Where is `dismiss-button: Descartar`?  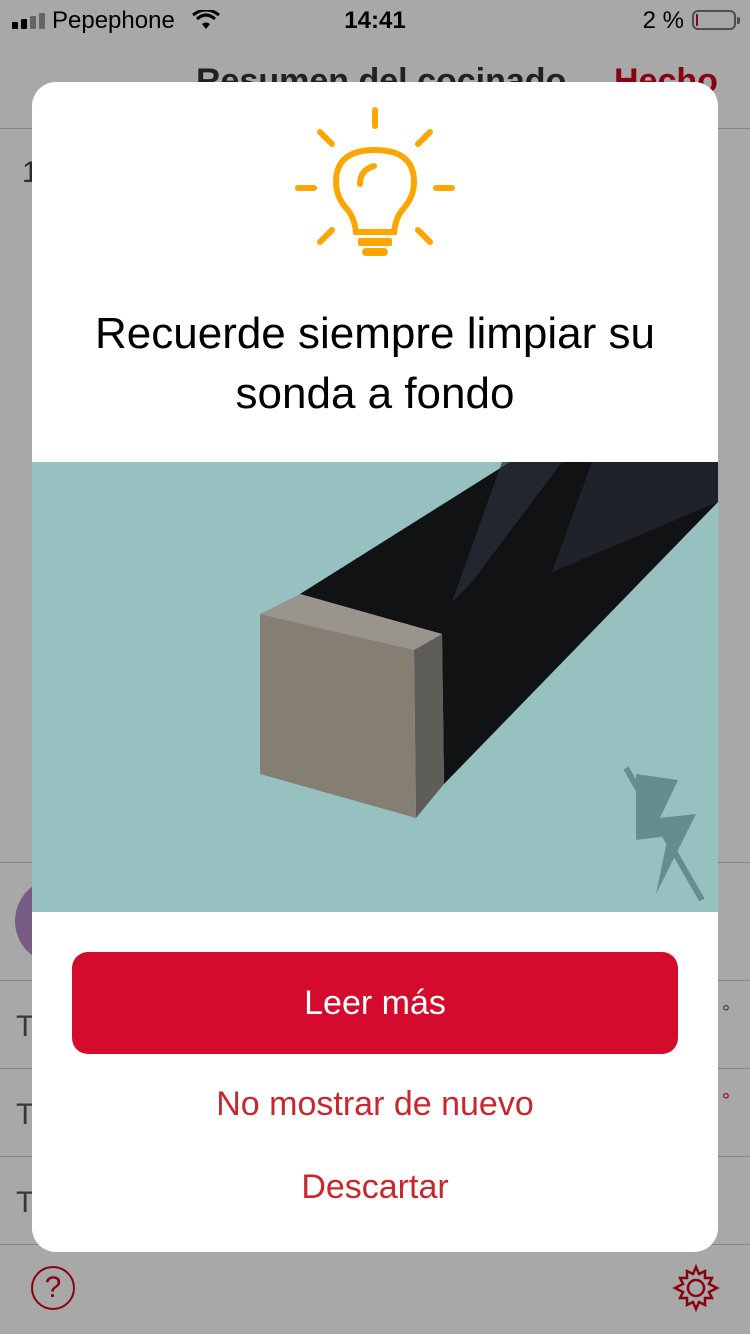 dismiss-button: Descartar is located at coordinates (375, 1187).